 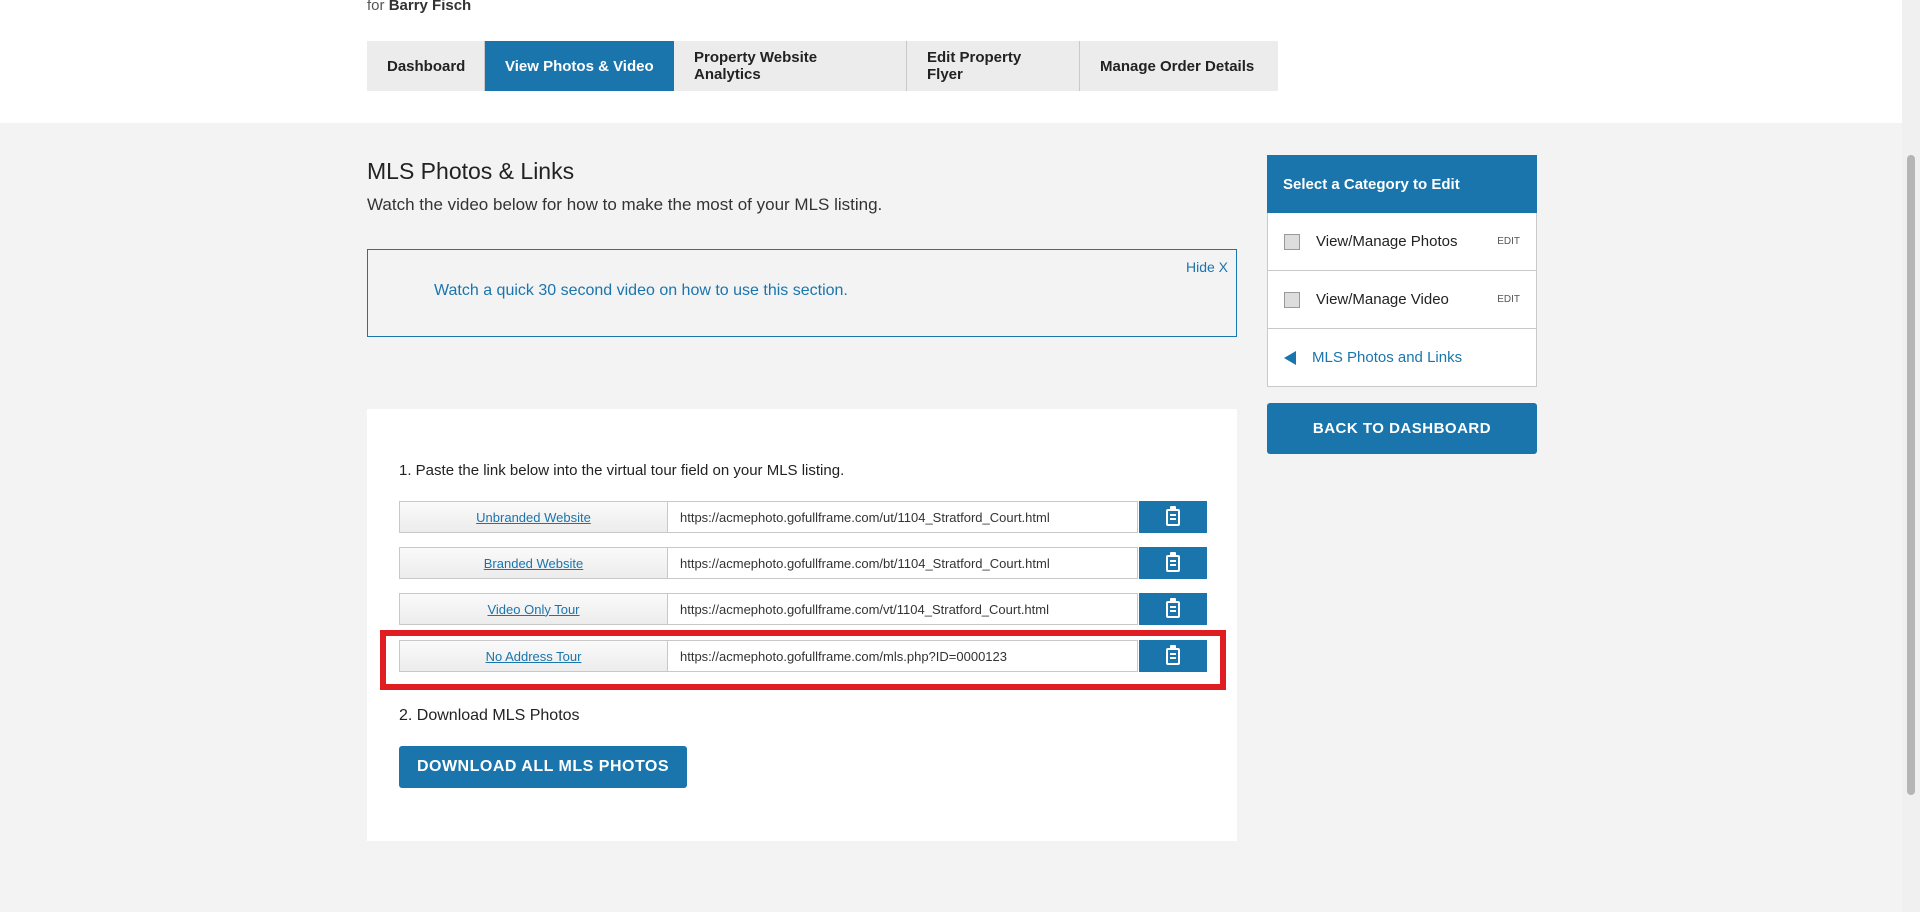 What do you see at coordinates (430, 7) in the screenshot?
I see `owner-name: Barry Fisch` at bounding box center [430, 7].